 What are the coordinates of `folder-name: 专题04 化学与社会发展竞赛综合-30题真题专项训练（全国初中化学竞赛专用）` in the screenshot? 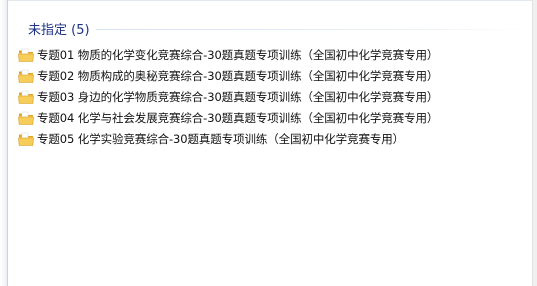 It's located at (238, 117).